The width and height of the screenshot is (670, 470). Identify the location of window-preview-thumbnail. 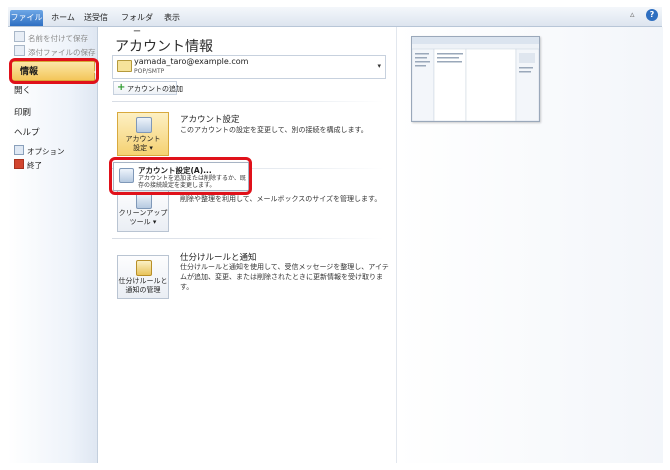
(475, 79).